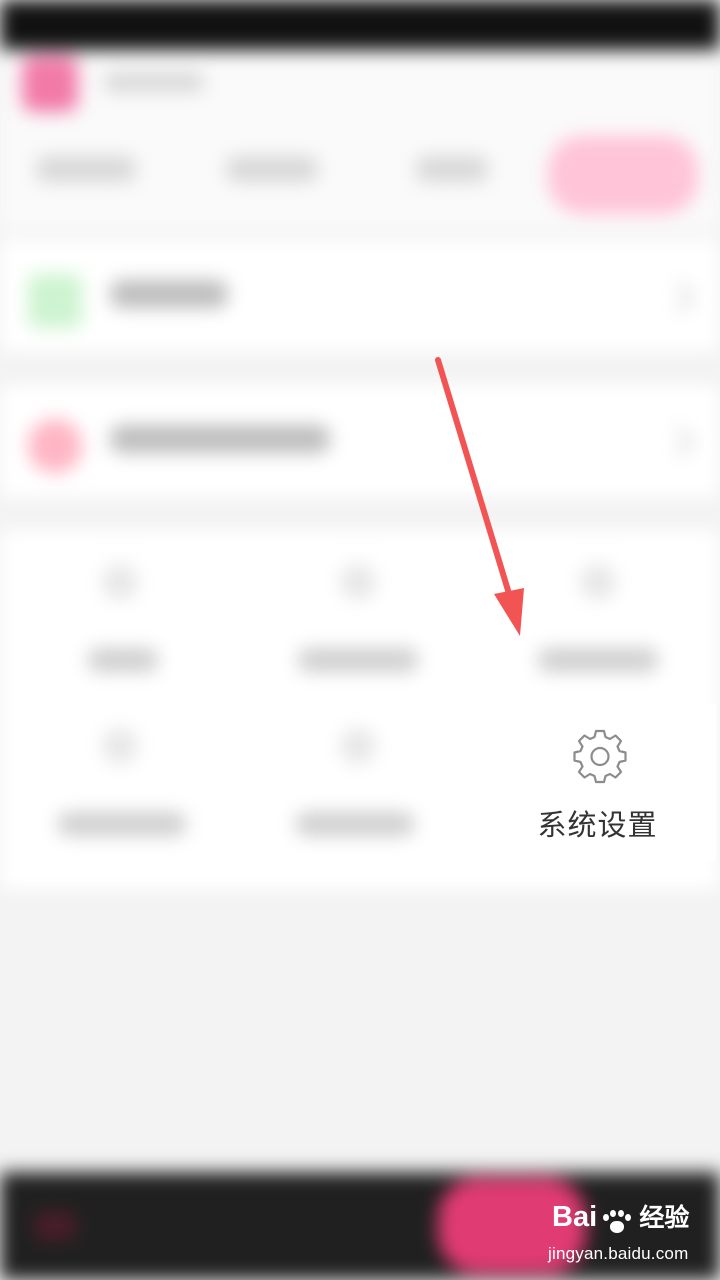  I want to click on watermark-brand-suffix: 经验, so click(664, 1217).